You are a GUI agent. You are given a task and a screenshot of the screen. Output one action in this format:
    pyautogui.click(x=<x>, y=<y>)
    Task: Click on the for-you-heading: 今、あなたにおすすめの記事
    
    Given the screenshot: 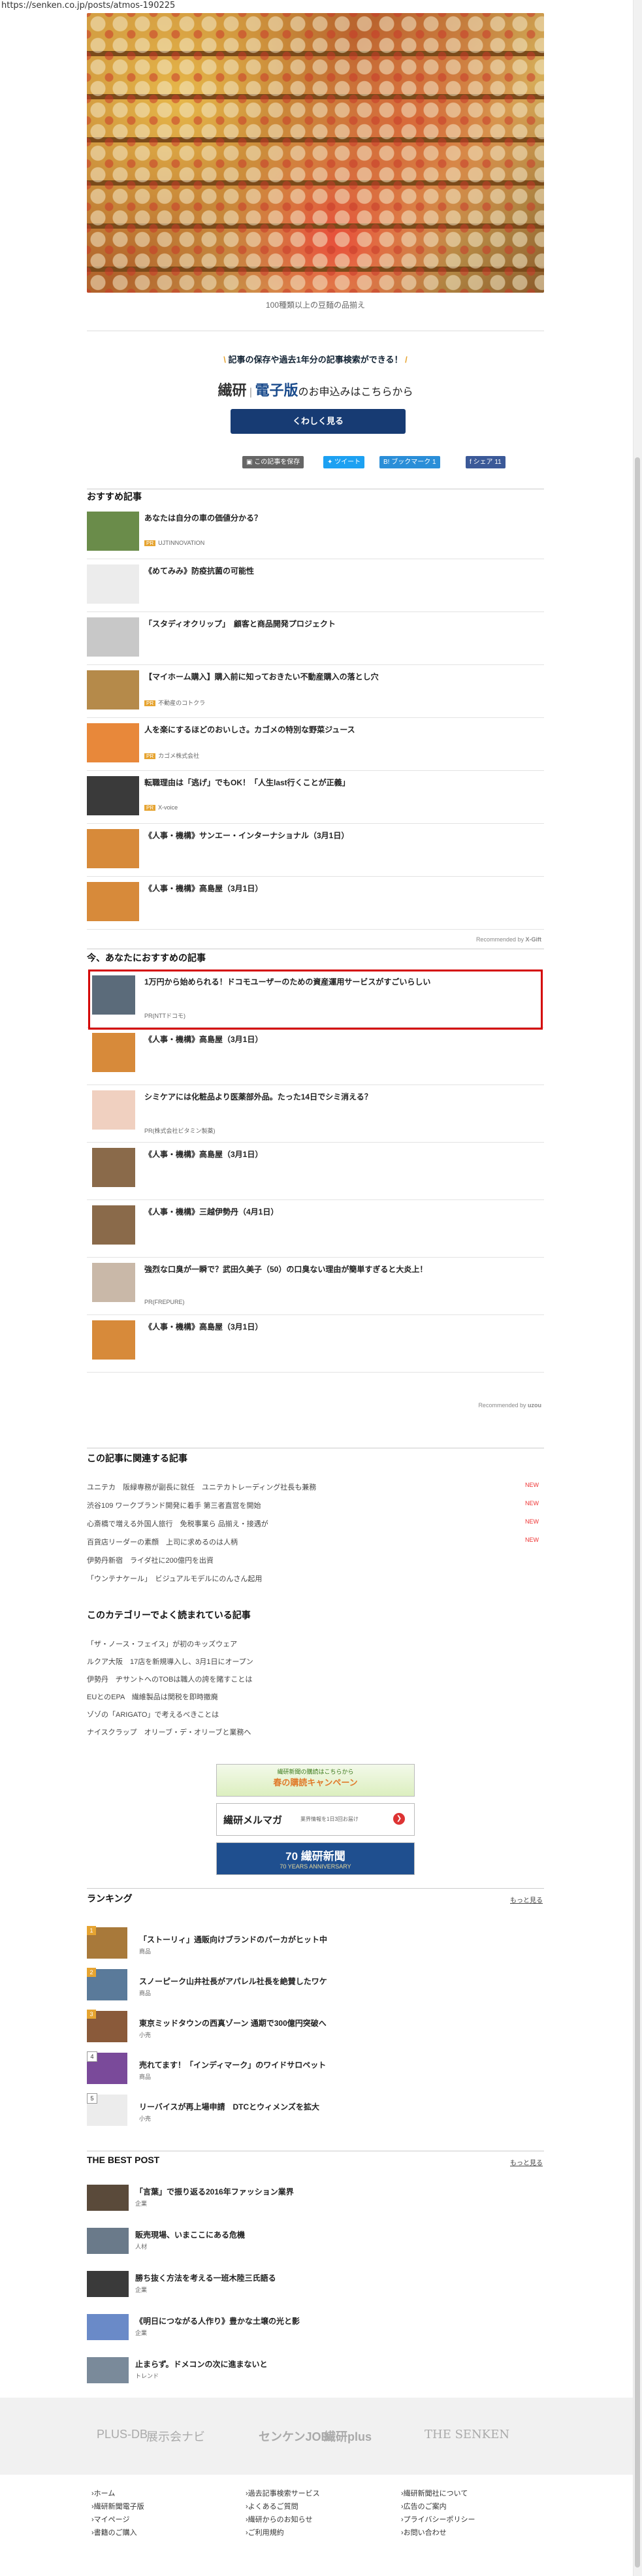 What is the action you would take?
    pyautogui.click(x=146, y=958)
    